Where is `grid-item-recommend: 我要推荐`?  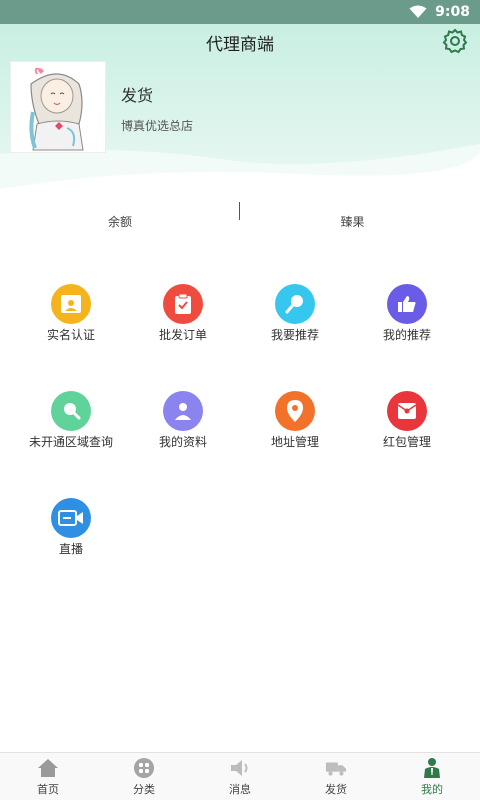
grid-item-recommend: 我要推荐 is located at coordinates (295, 313).